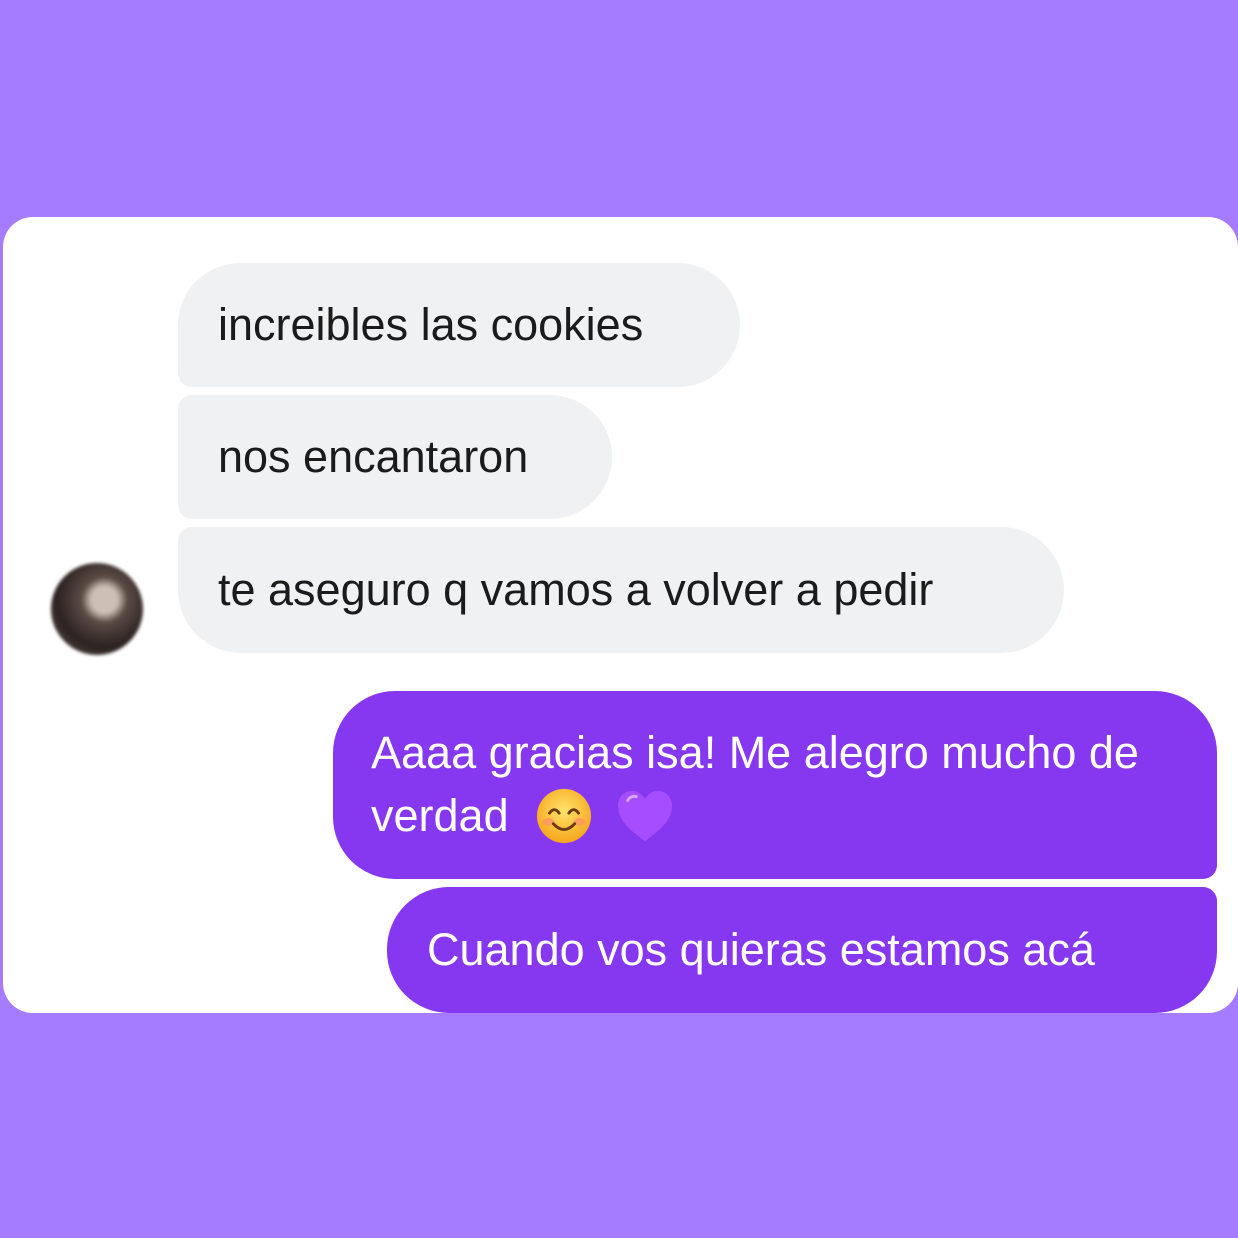 This screenshot has width=1238, height=1238. I want to click on message-text: Cuando vos quieras estamos acá, so click(761, 949).